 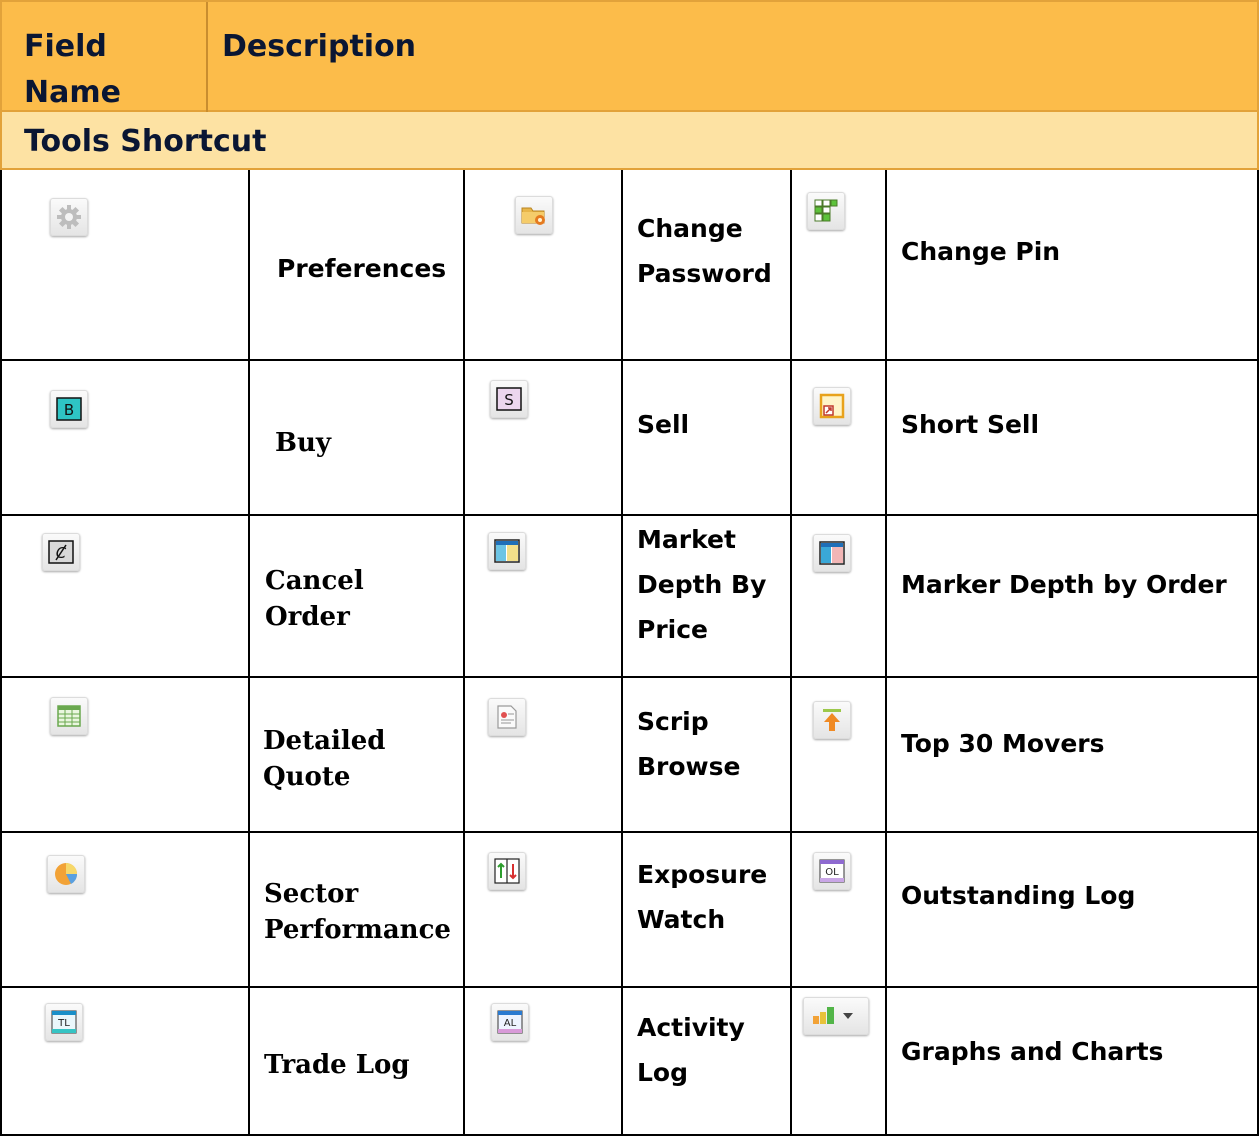 I want to click on label-change-pin: Change Pin, so click(x=981, y=251).